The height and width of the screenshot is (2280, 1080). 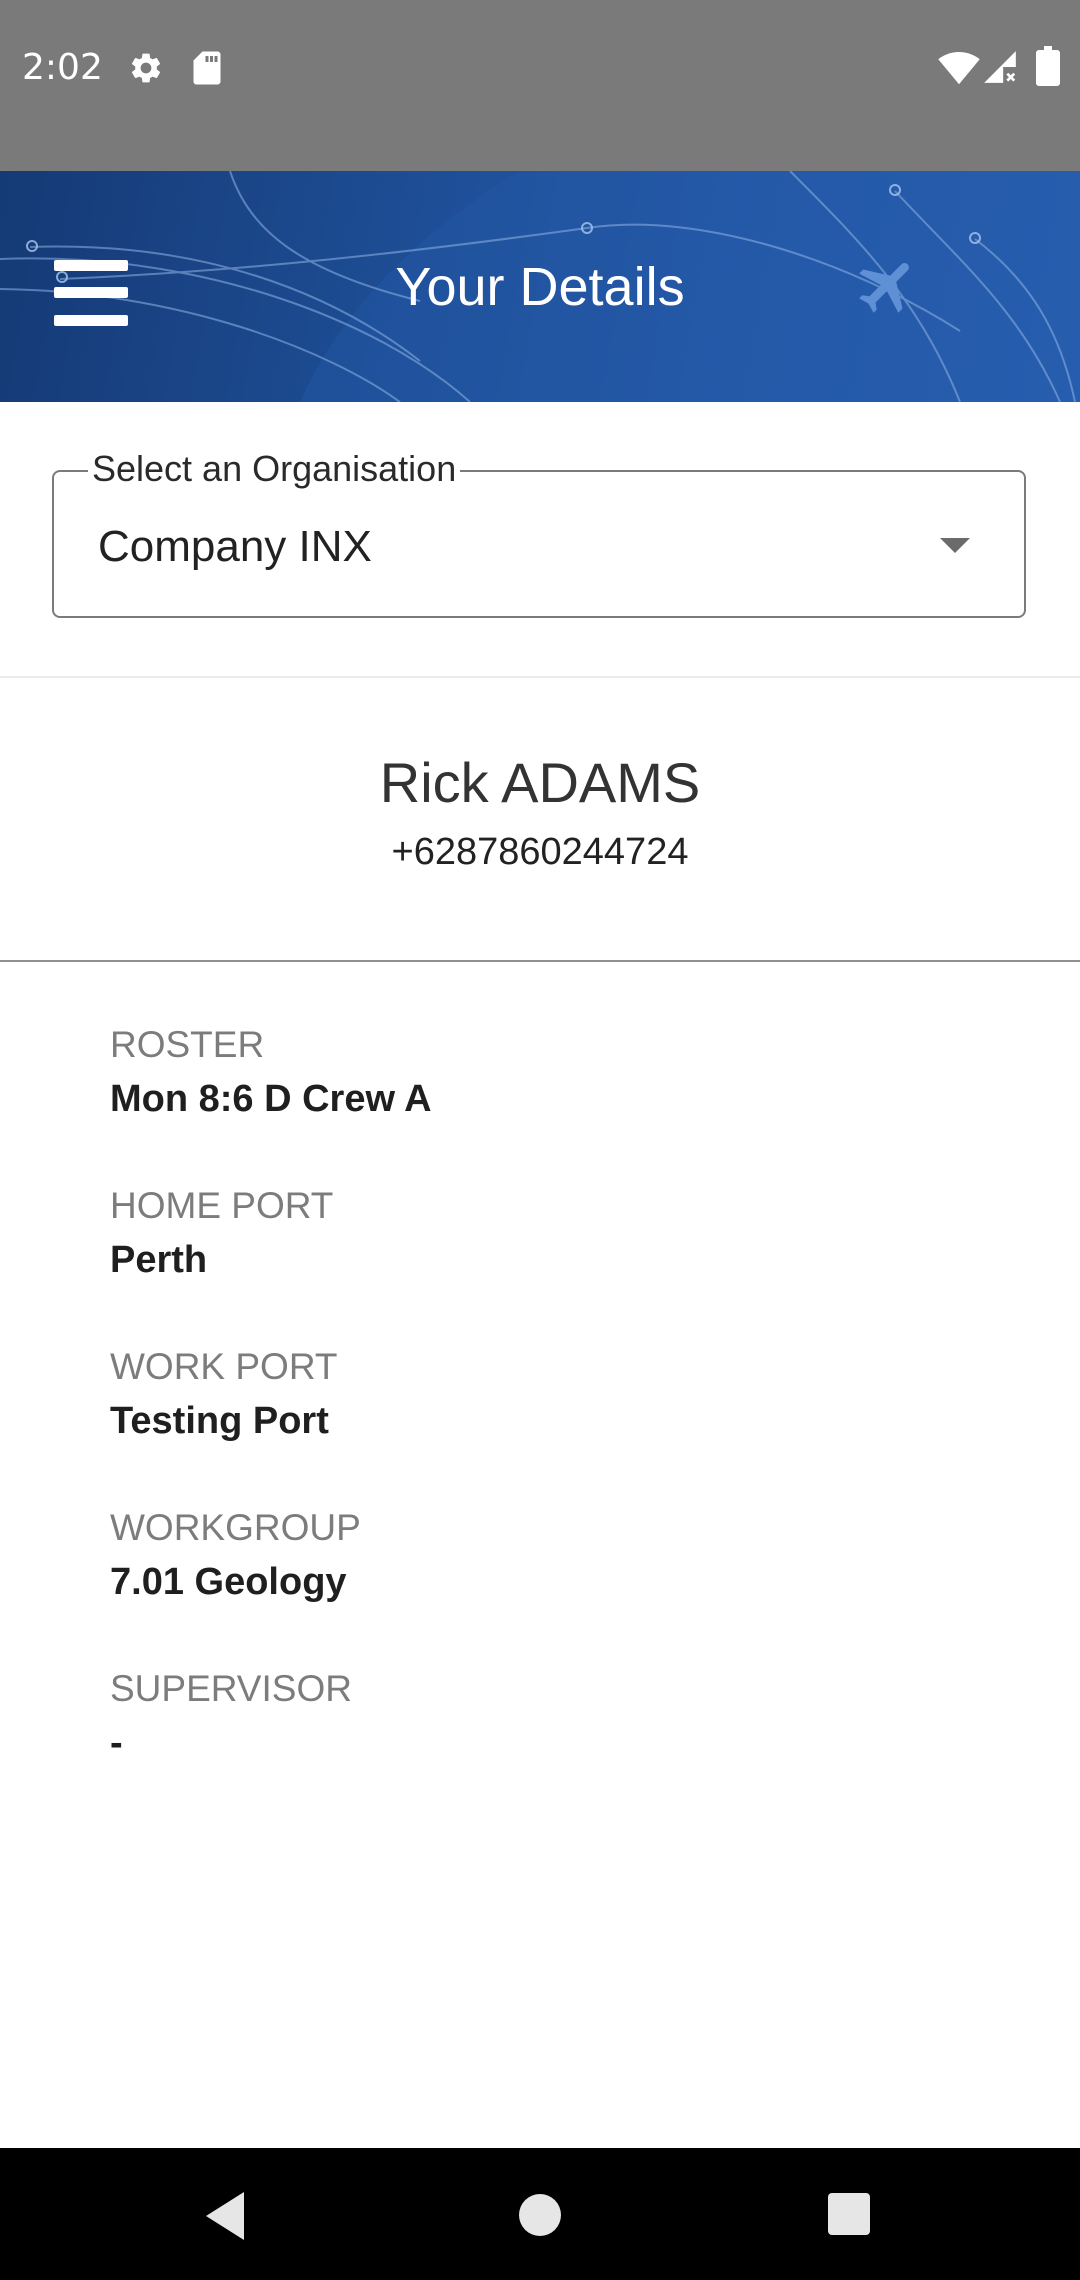 I want to click on signal-icon, so click(x=1000, y=67).